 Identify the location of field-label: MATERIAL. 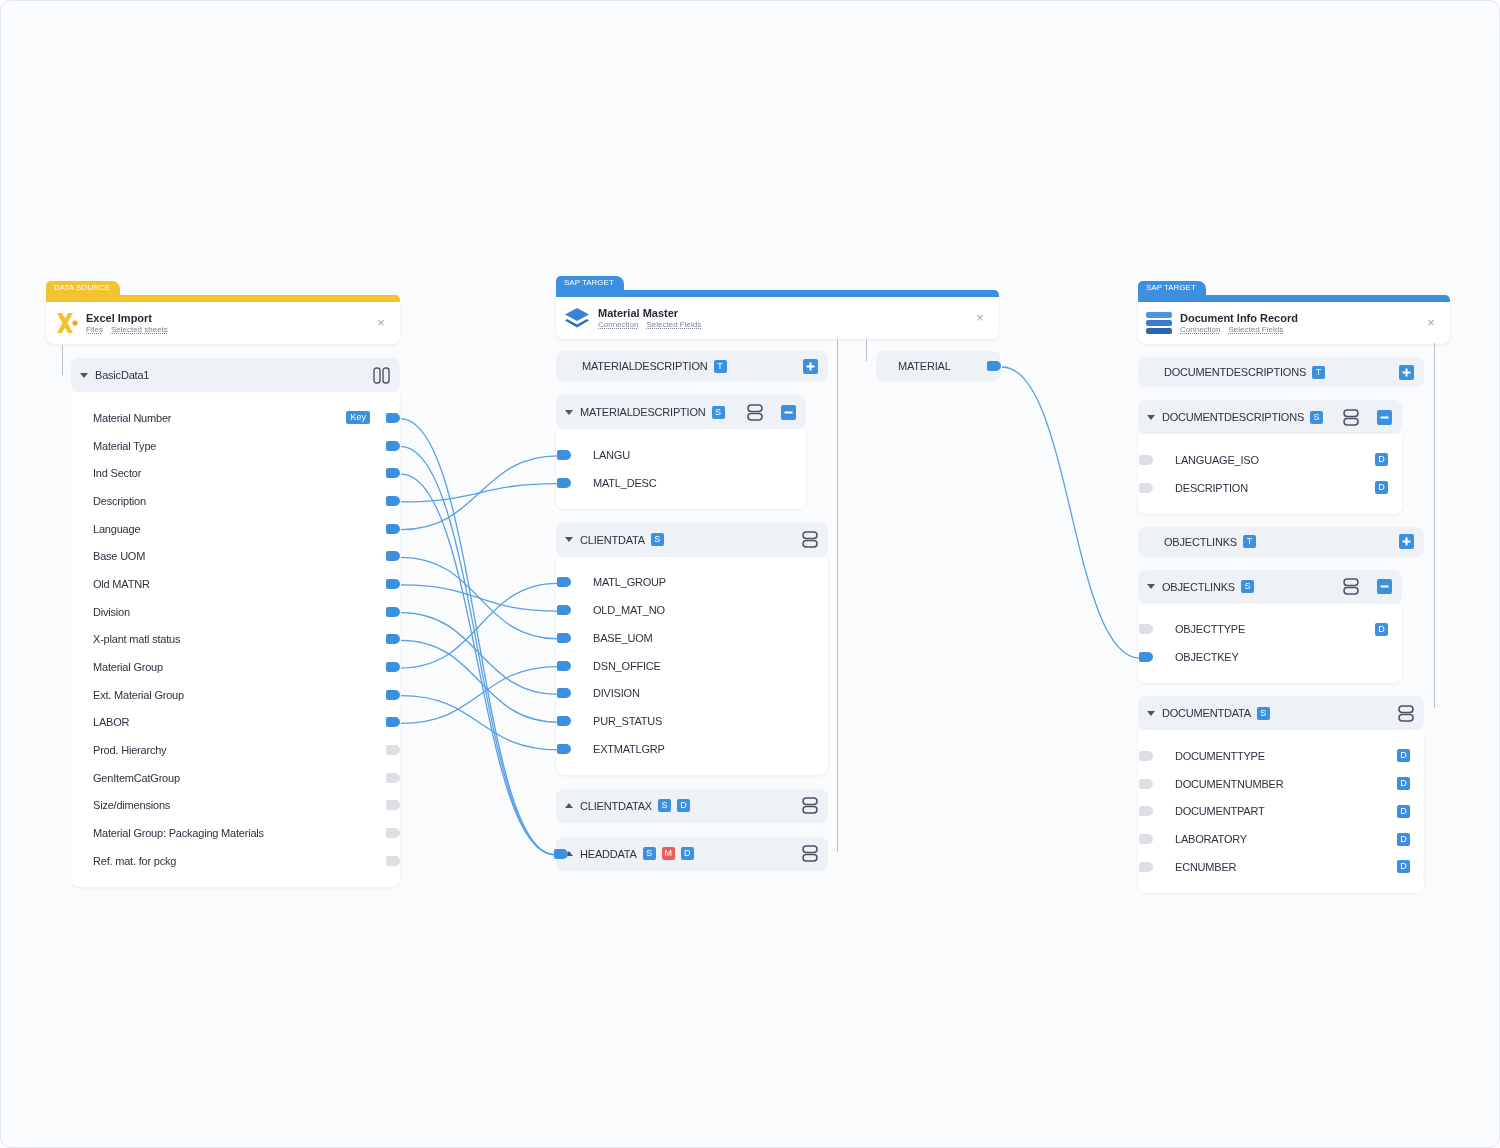
(924, 366).